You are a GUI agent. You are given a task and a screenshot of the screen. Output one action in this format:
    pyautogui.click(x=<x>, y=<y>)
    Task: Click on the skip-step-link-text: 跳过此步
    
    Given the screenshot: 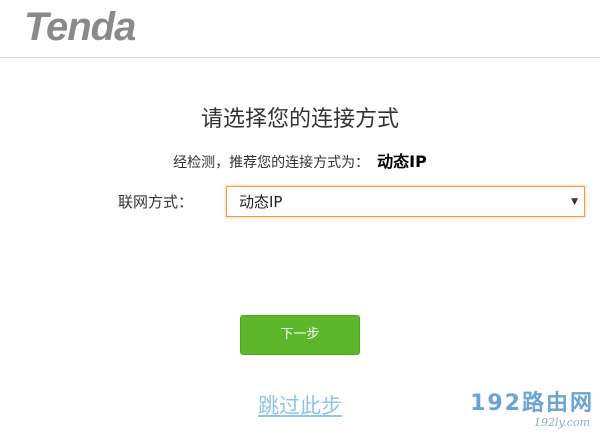 What is the action you would take?
    pyautogui.click(x=300, y=406)
    